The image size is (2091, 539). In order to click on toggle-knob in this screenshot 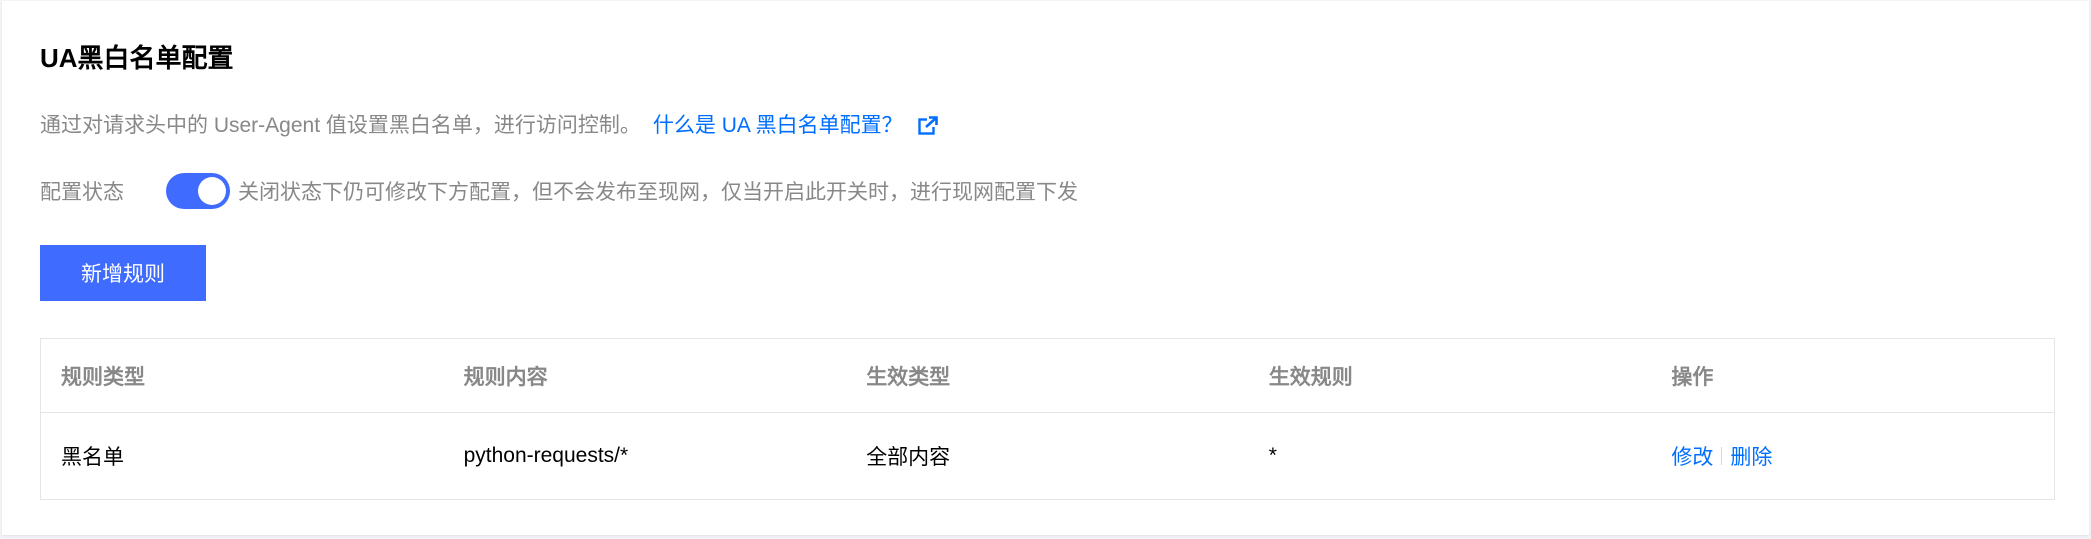, I will do `click(212, 191)`.